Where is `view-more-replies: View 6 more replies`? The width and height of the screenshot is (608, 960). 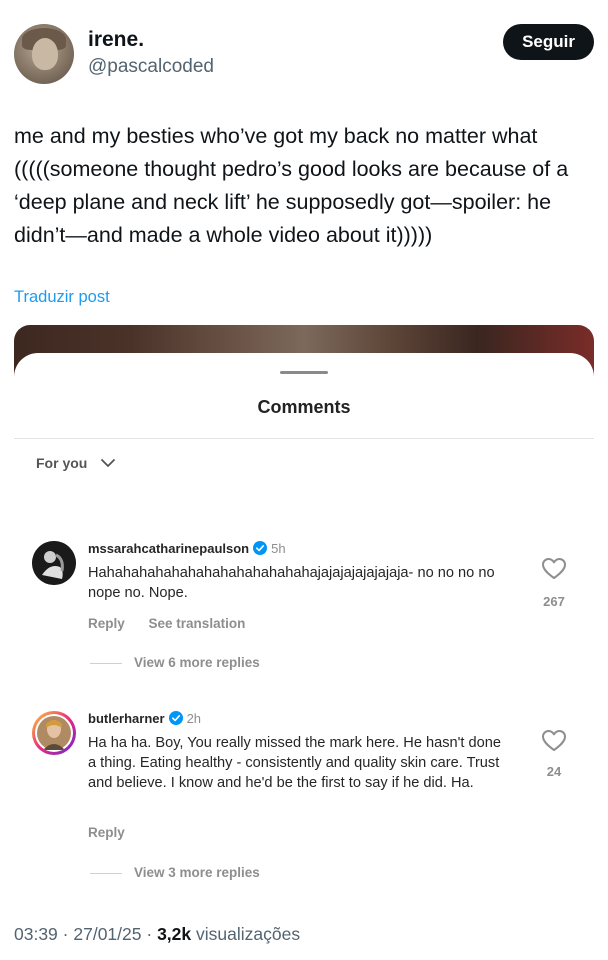
view-more-replies: View 6 more replies is located at coordinates (175, 662).